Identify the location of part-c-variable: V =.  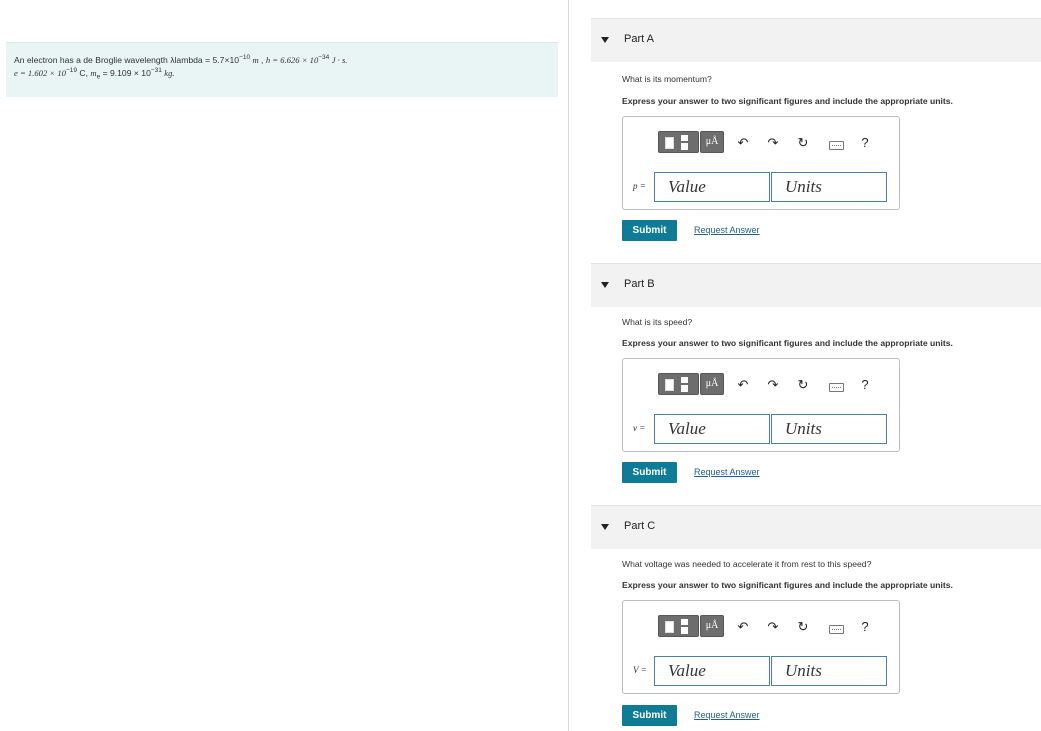
(640, 670).